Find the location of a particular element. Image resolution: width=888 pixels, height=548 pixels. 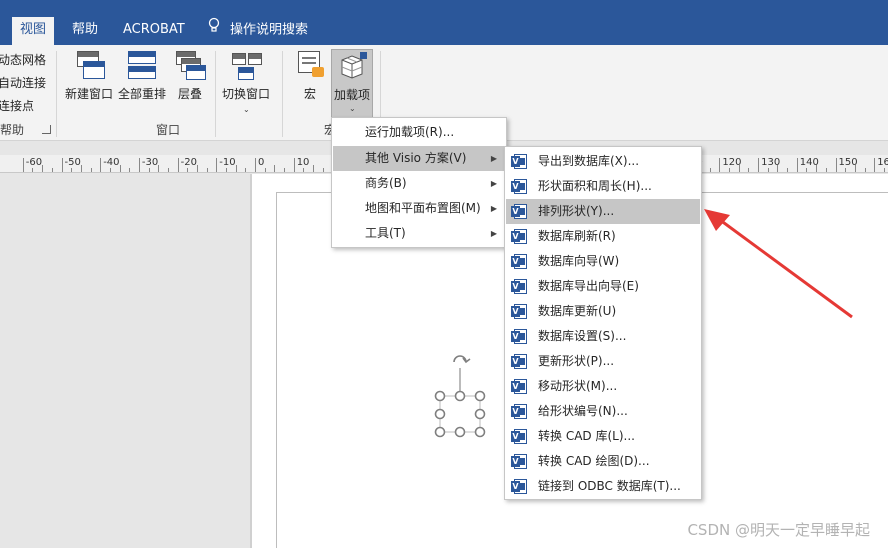

dialog-launcher-icon is located at coordinates (46, 129).